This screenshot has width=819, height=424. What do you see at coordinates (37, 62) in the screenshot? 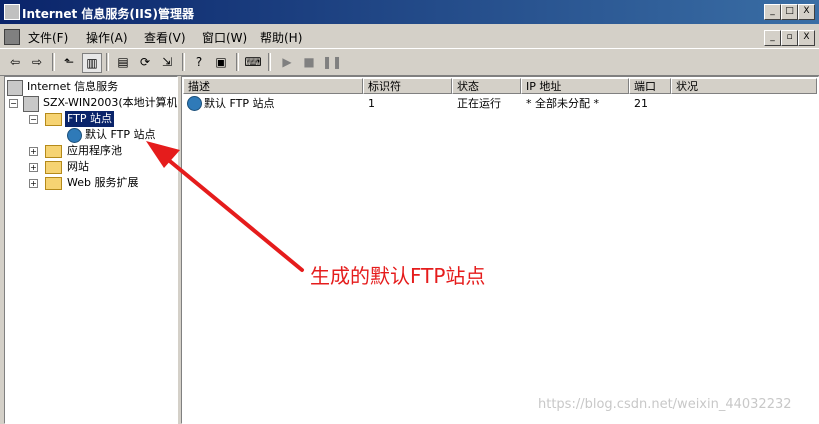
I see `forward-arrow-icon: ⇨` at bounding box center [37, 62].